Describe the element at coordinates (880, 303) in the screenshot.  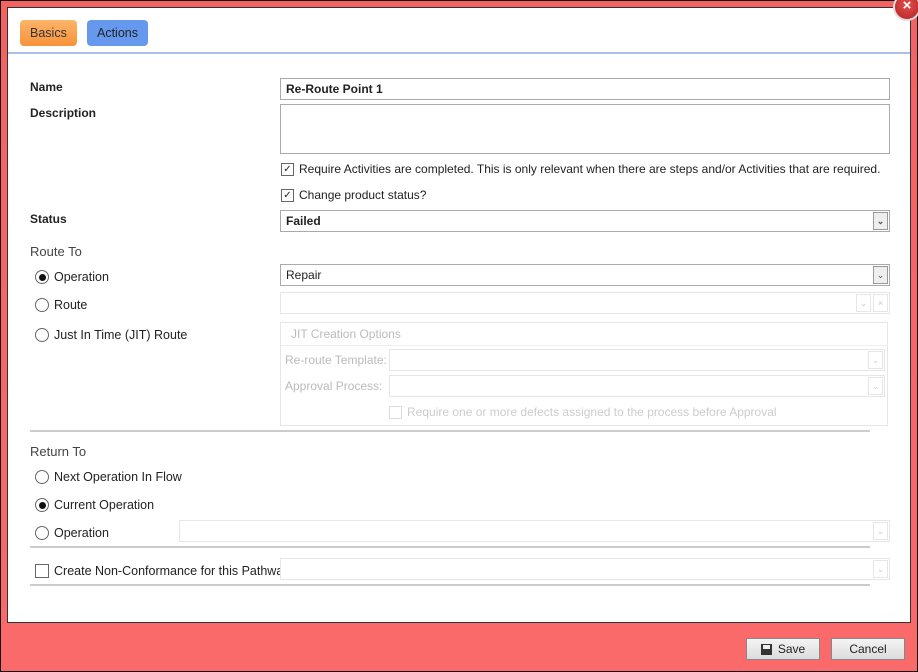
I see `clear-icon: ×` at that location.